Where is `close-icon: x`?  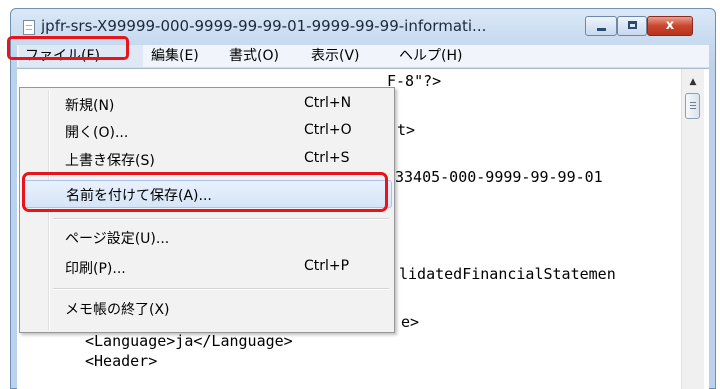
close-icon: x is located at coordinates (670, 25).